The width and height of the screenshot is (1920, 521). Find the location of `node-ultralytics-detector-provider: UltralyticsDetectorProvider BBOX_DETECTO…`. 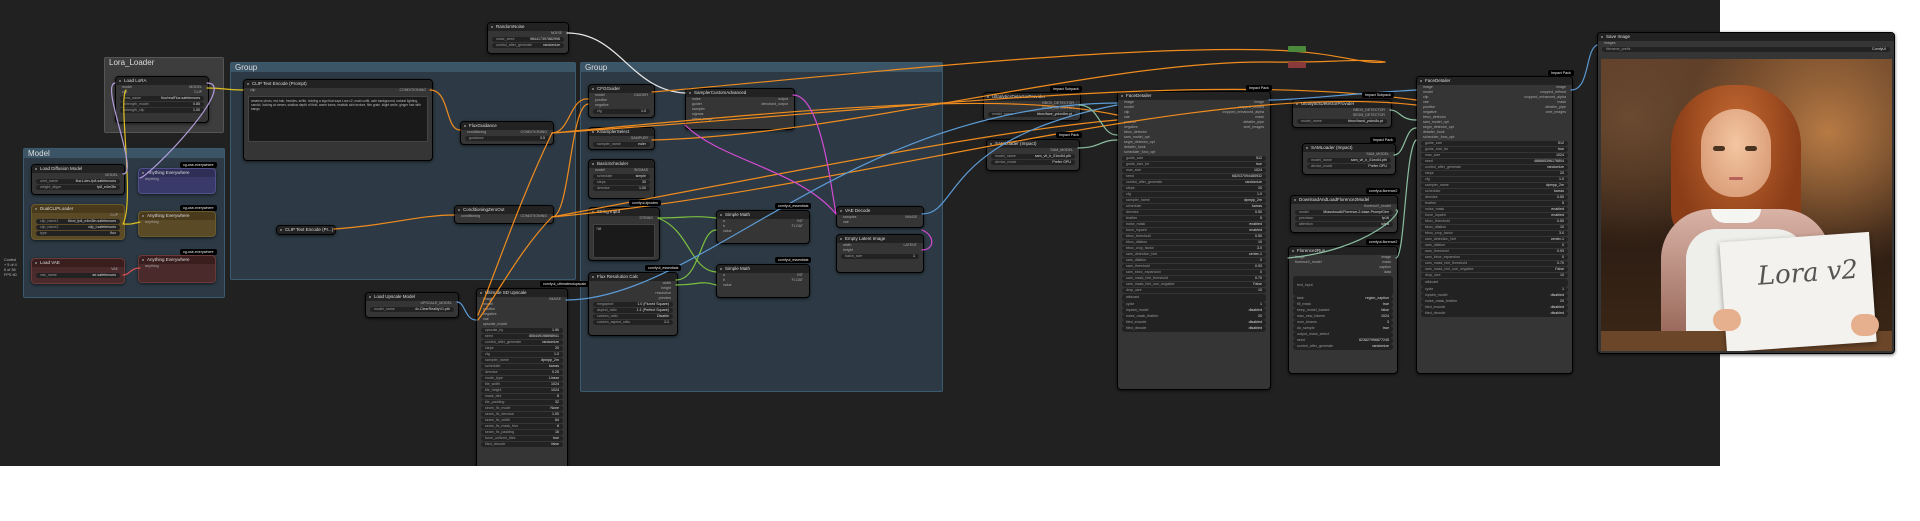

node-ultralytics-detector-provider: UltralyticsDetectorProvider BBOX_DETECTO… is located at coordinates (1342, 113).